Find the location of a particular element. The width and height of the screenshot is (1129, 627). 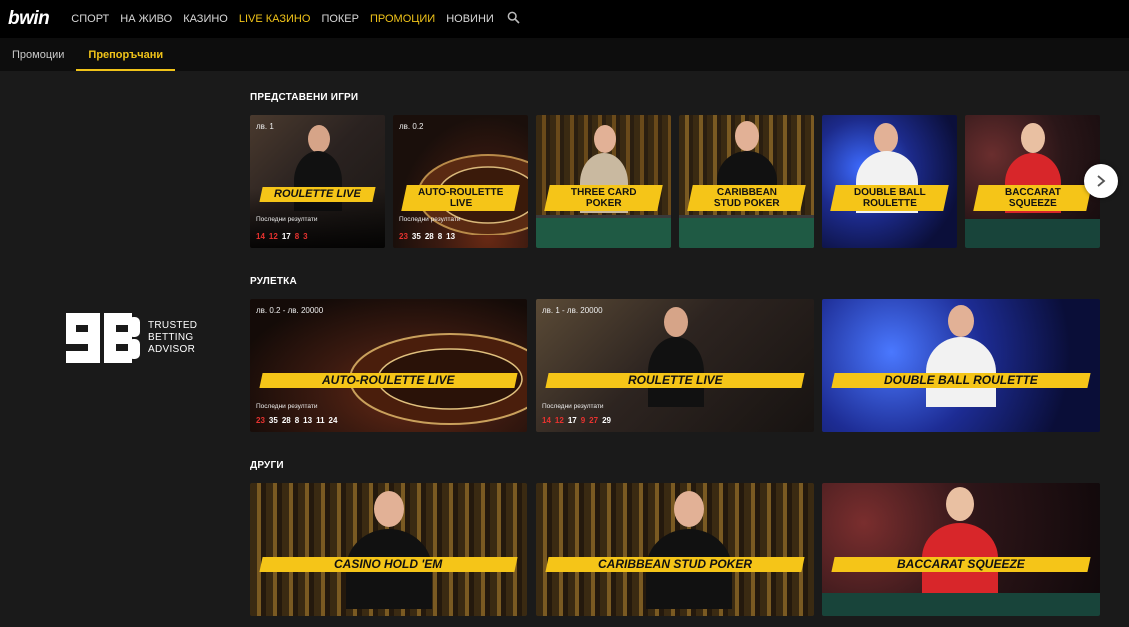

last-results: 14 12 17 8 3 is located at coordinates (282, 236).